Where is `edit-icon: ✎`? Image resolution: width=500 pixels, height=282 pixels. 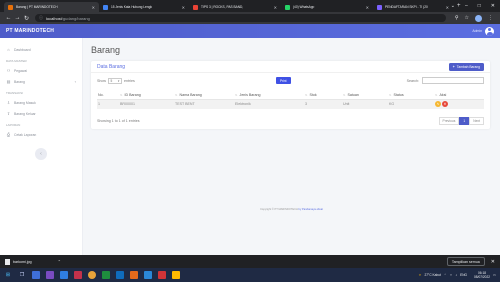
edit-icon: ✎ is located at coordinates (438, 104).